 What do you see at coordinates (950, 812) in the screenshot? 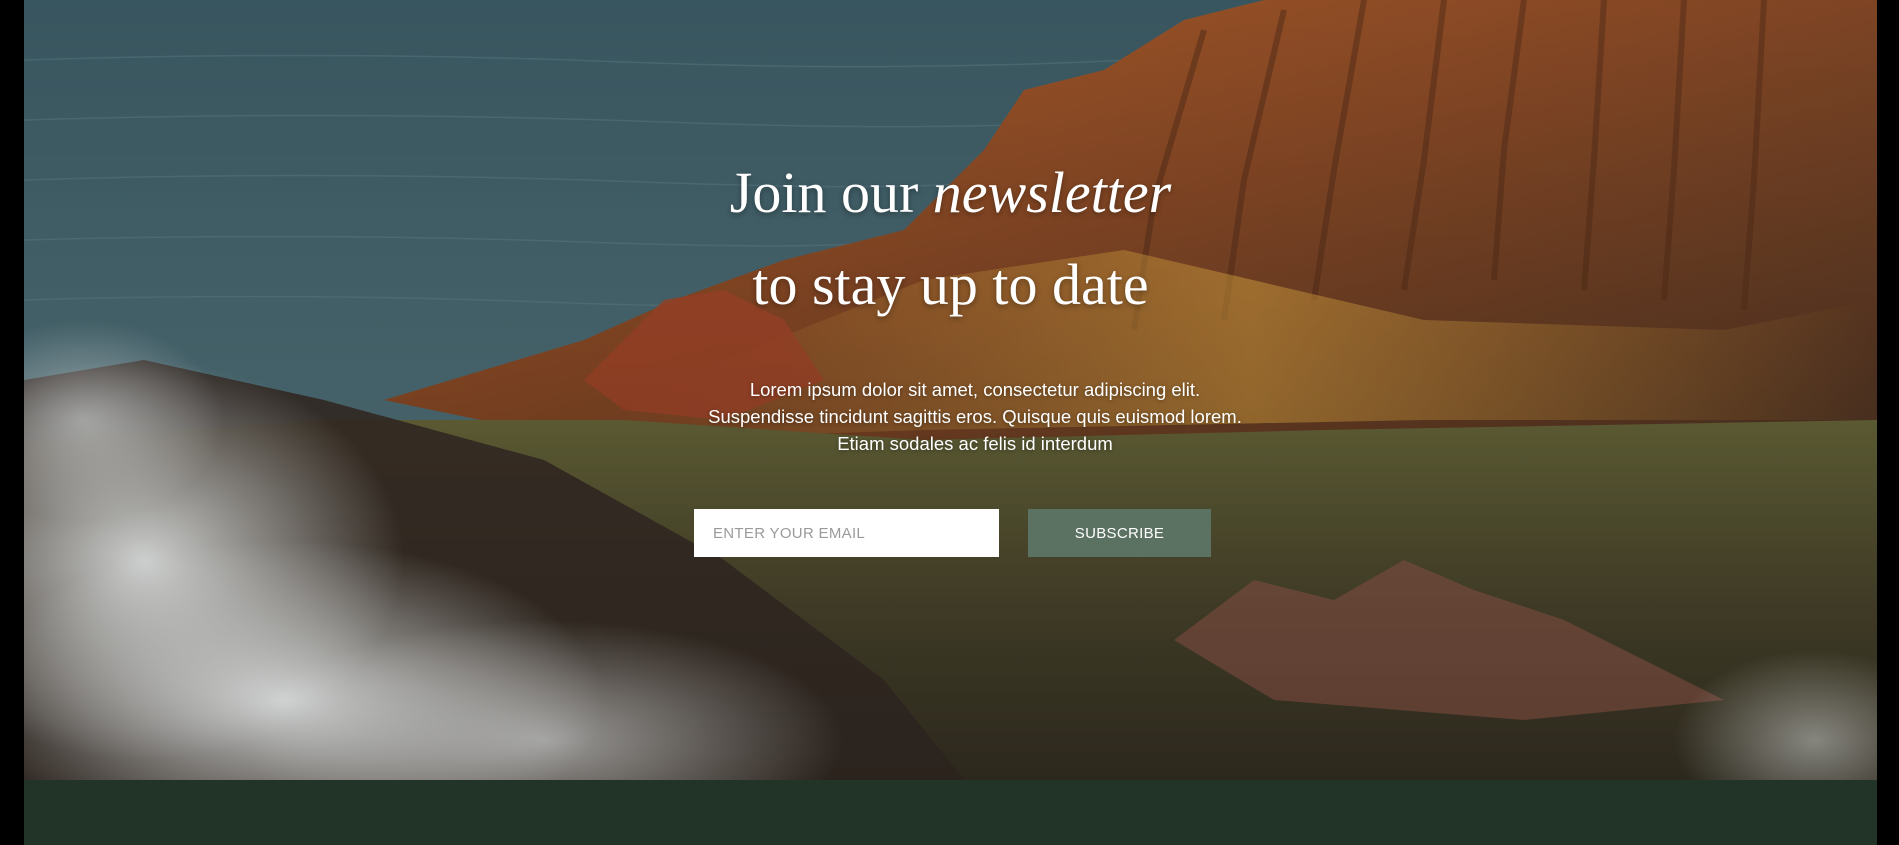
I see `footer-band` at bounding box center [950, 812].